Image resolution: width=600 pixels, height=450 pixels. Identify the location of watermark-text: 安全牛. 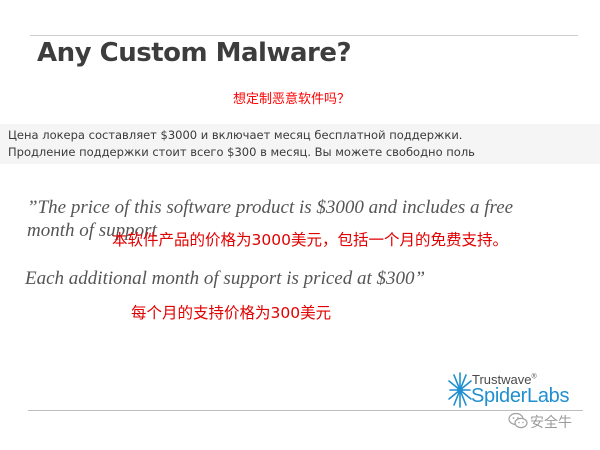
(551, 423).